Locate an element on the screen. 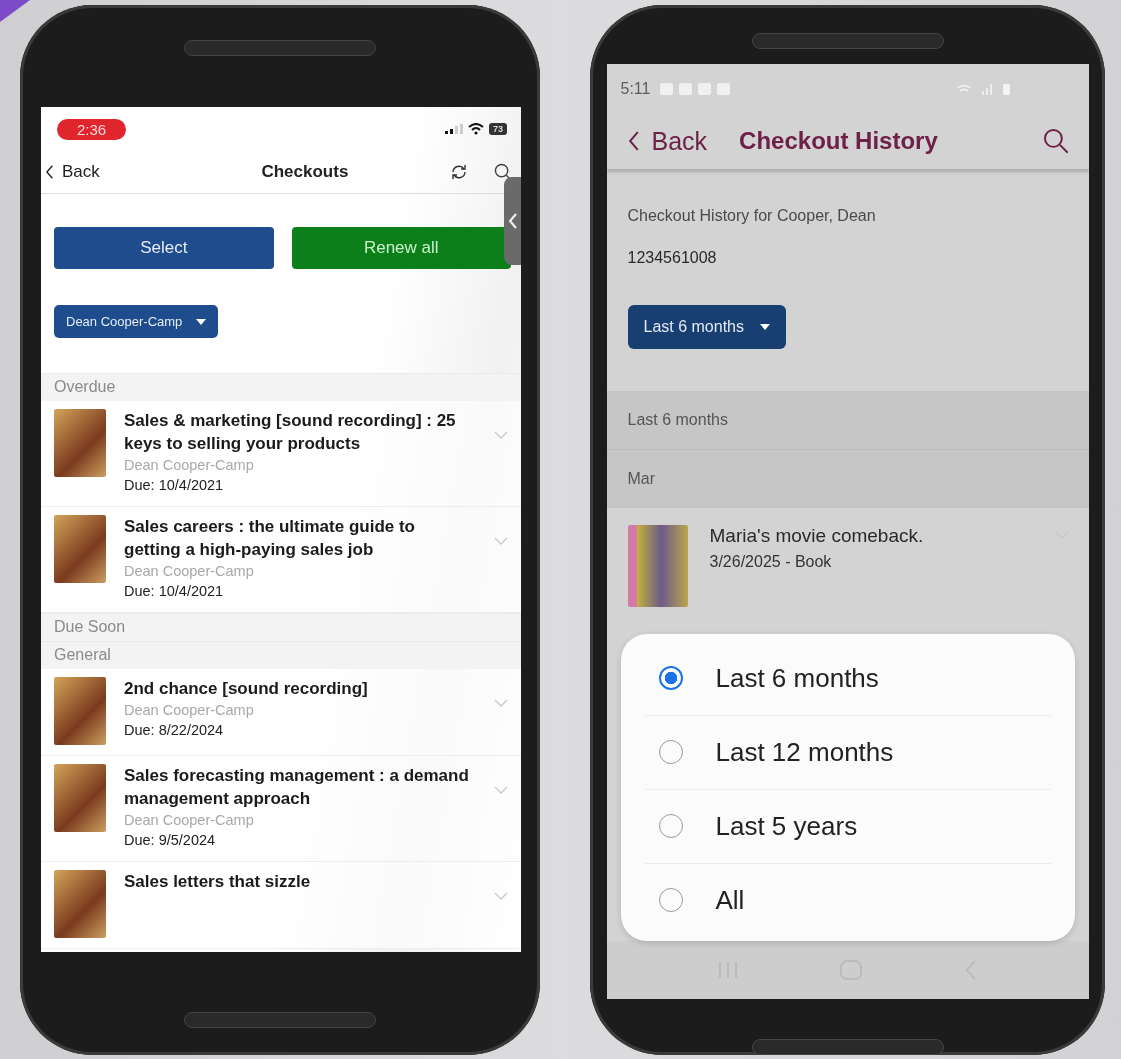  screen-title: Checkout History is located at coordinates (839, 141).